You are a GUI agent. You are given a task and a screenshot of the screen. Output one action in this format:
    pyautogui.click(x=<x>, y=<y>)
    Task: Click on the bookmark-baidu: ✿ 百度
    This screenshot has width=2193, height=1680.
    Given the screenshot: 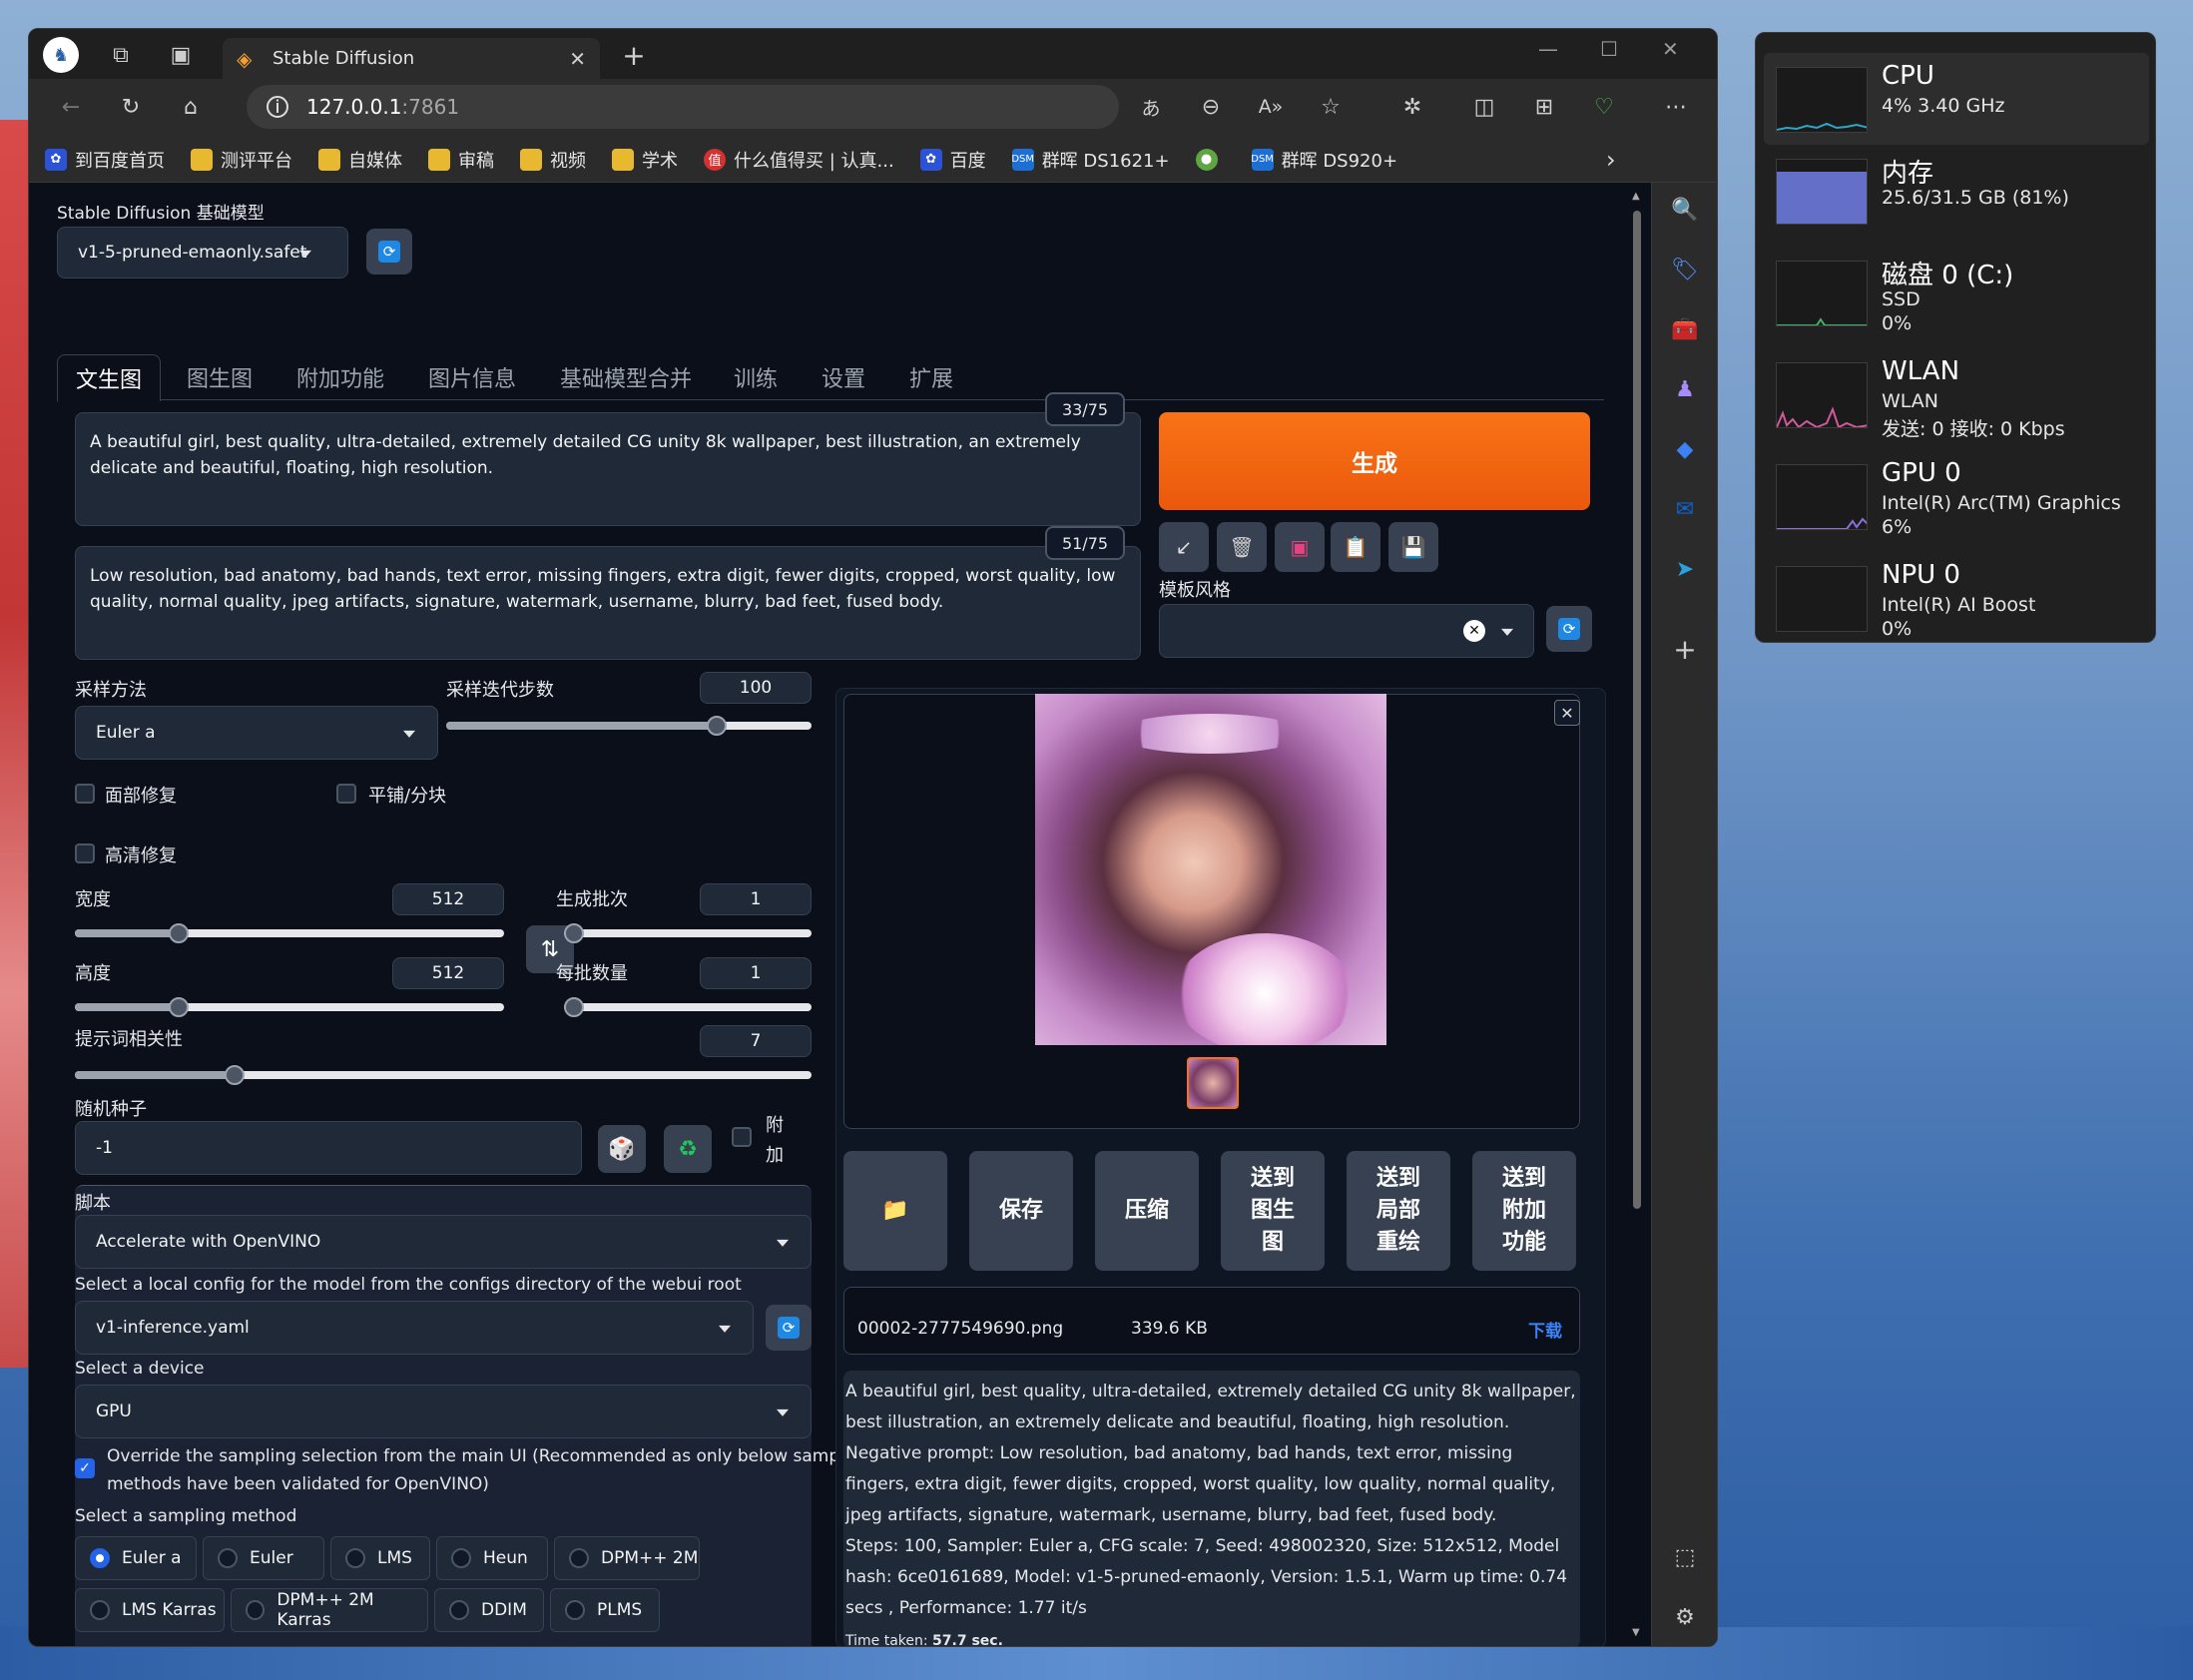 What is the action you would take?
    pyautogui.click(x=952, y=160)
    